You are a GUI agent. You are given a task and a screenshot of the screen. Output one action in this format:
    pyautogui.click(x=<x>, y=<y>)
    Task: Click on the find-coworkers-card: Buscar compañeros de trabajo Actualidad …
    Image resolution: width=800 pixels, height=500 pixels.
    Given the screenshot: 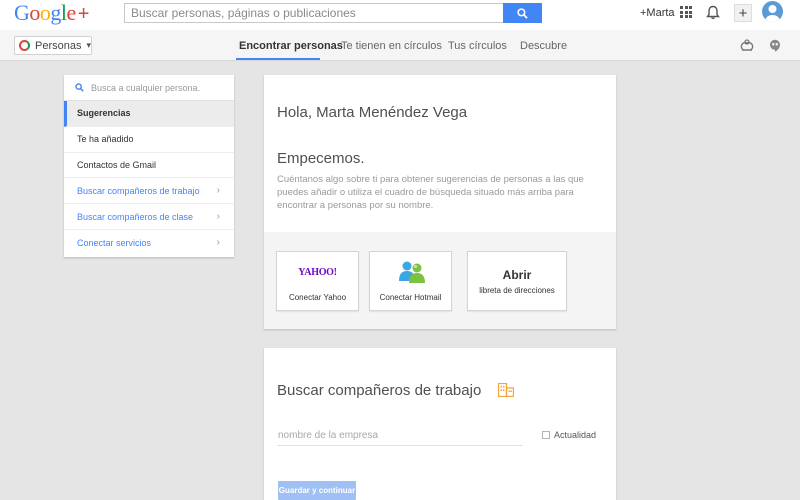 What is the action you would take?
    pyautogui.click(x=440, y=424)
    